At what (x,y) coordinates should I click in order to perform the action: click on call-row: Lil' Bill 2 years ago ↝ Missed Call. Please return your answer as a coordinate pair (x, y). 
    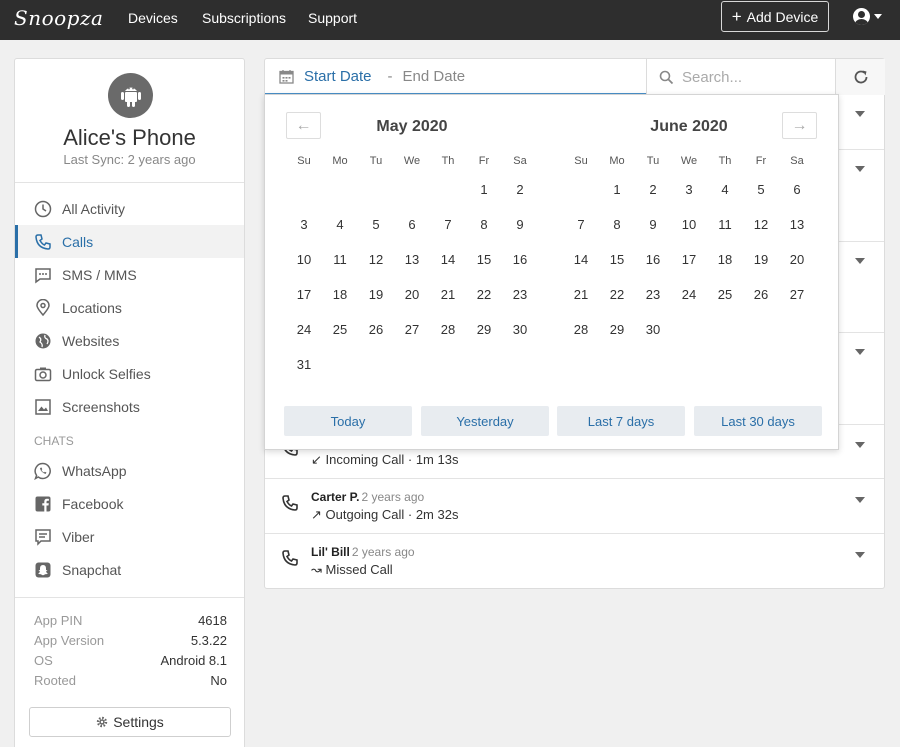
    Looking at the image, I should click on (574, 561).